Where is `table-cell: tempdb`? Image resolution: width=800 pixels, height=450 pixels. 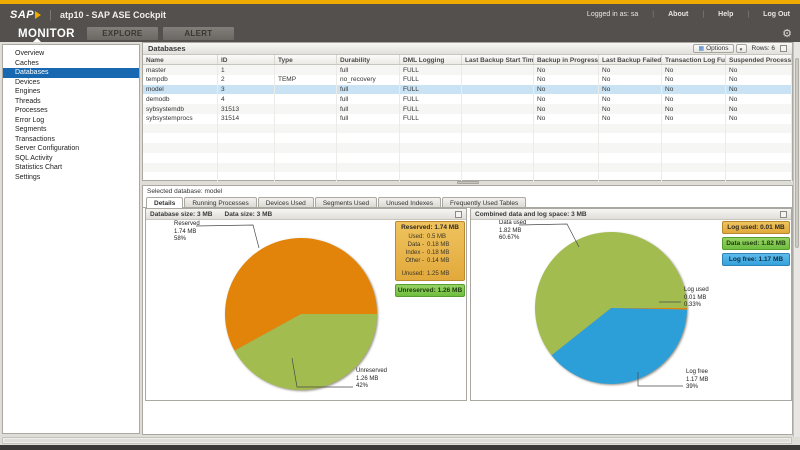
table-cell: tempdb is located at coordinates (180, 79).